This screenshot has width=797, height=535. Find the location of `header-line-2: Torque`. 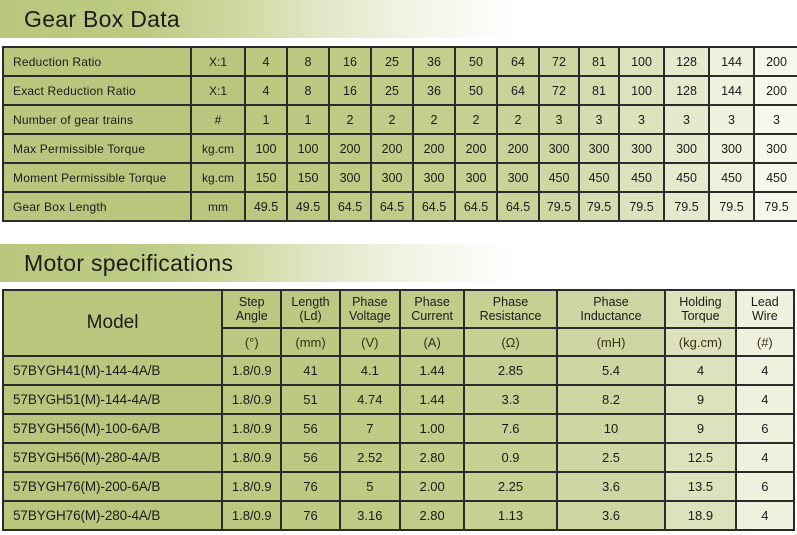

header-line-2: Torque is located at coordinates (700, 316).